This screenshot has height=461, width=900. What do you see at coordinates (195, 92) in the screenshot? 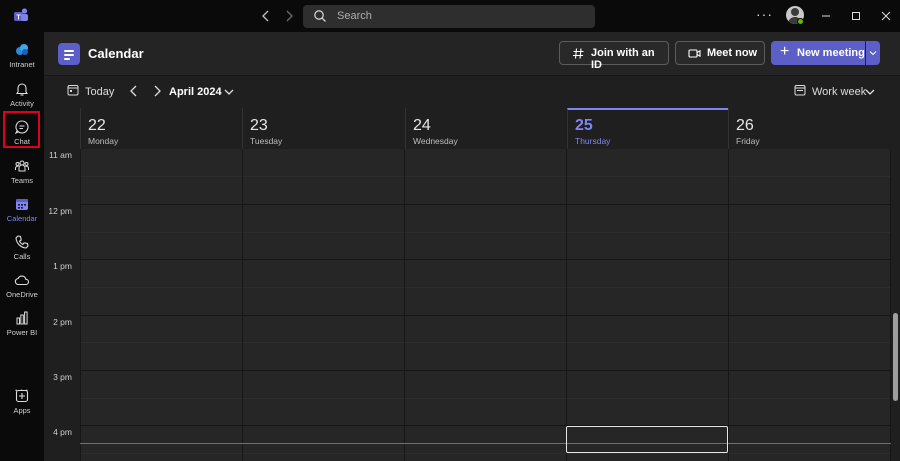
I see `month-selector: April 2024` at bounding box center [195, 92].